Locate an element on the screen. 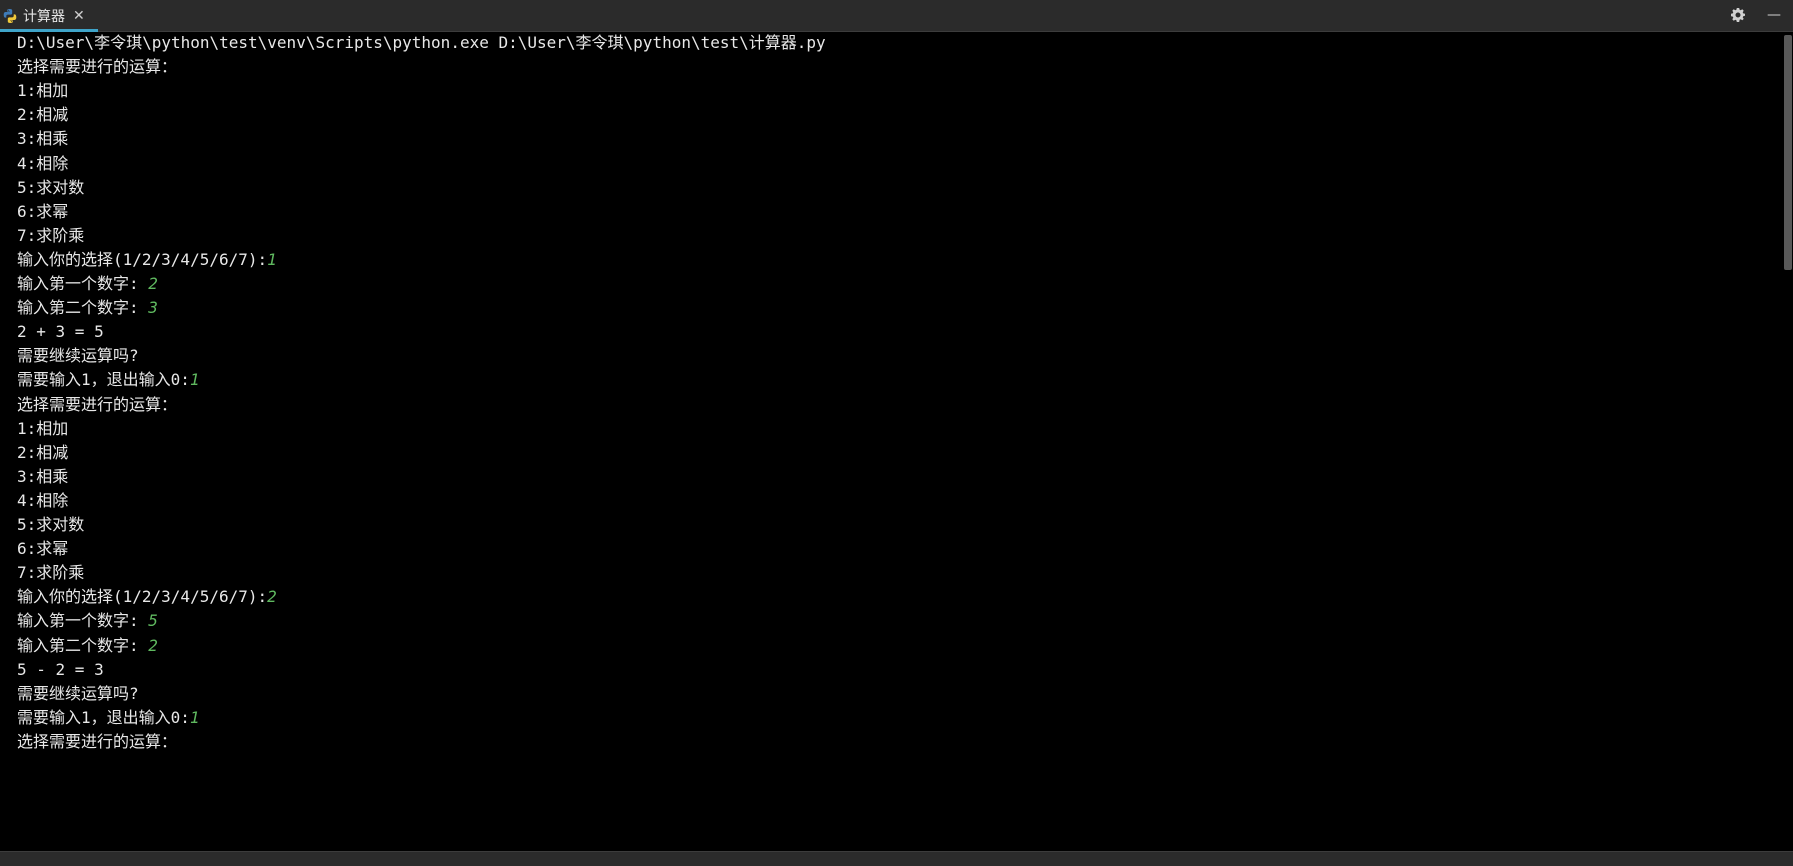  tab-title: 计算器 is located at coordinates (44, 17).